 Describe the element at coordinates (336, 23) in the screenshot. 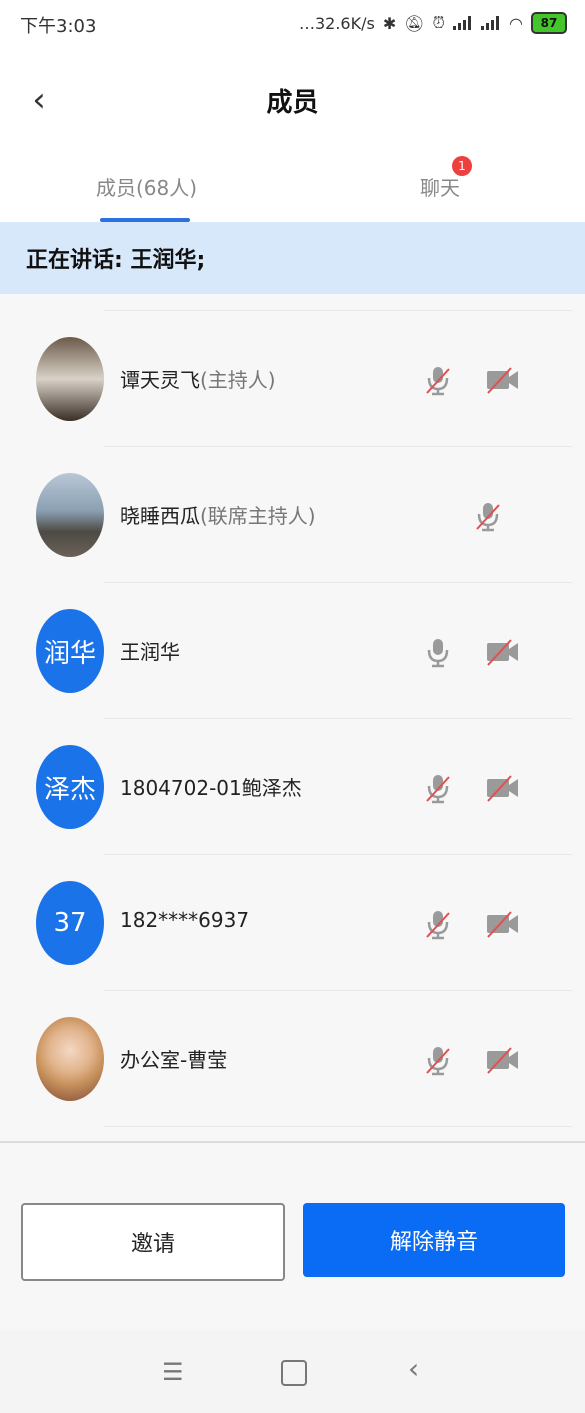

I see `network-speed: …32.6K/s` at that location.